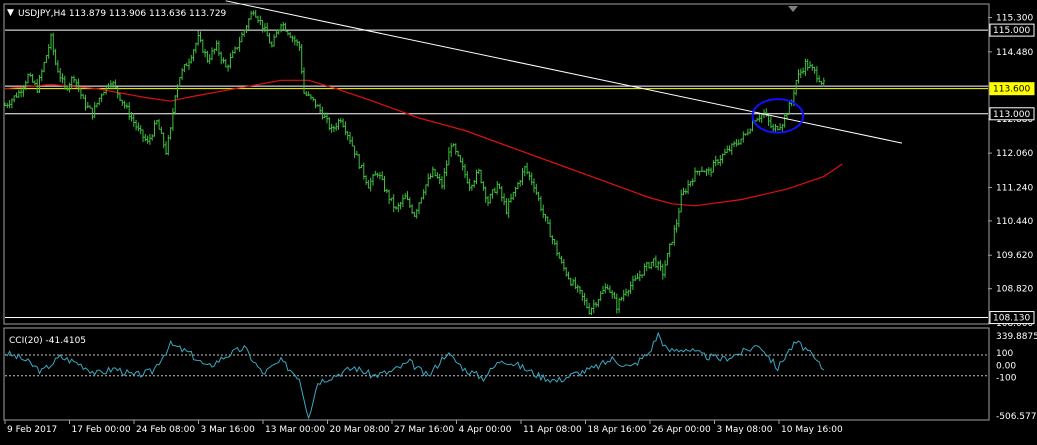  I want to click on price-tick-label: 109.620, so click(1014, 256).